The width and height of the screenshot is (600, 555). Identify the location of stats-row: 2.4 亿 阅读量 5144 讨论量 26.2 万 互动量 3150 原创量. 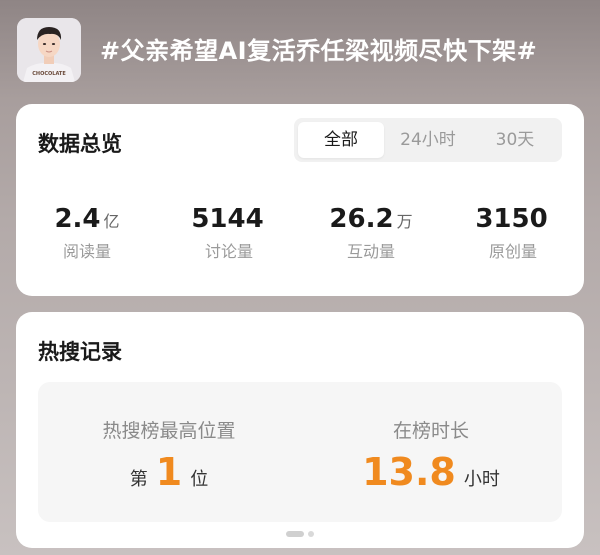
(300, 236).